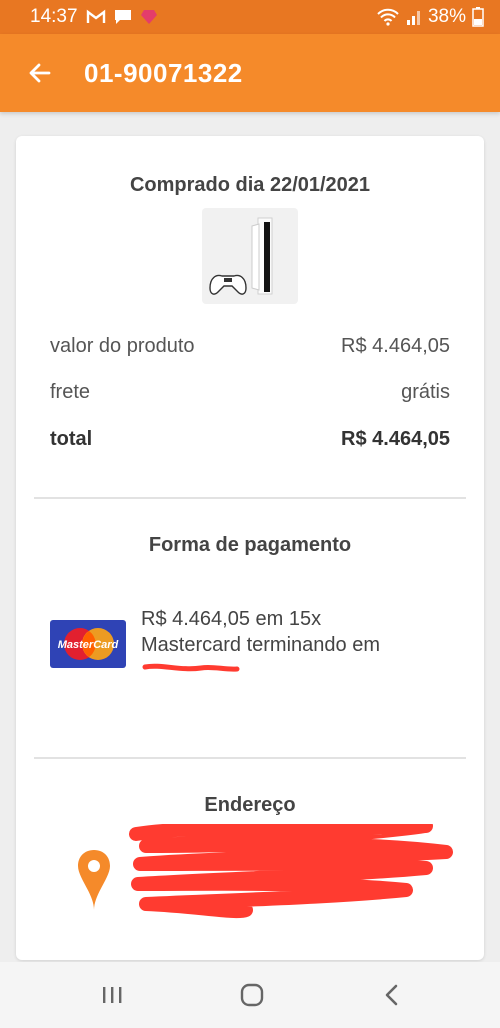  Describe the element at coordinates (54, 16) in the screenshot. I see `status-time: 14:37` at that location.